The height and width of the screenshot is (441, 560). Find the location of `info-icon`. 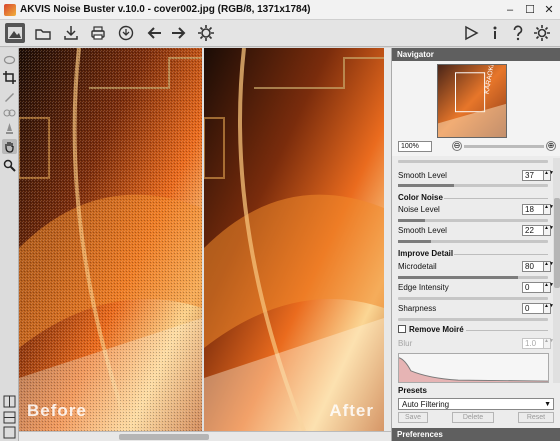

info-icon is located at coordinates (495, 33).